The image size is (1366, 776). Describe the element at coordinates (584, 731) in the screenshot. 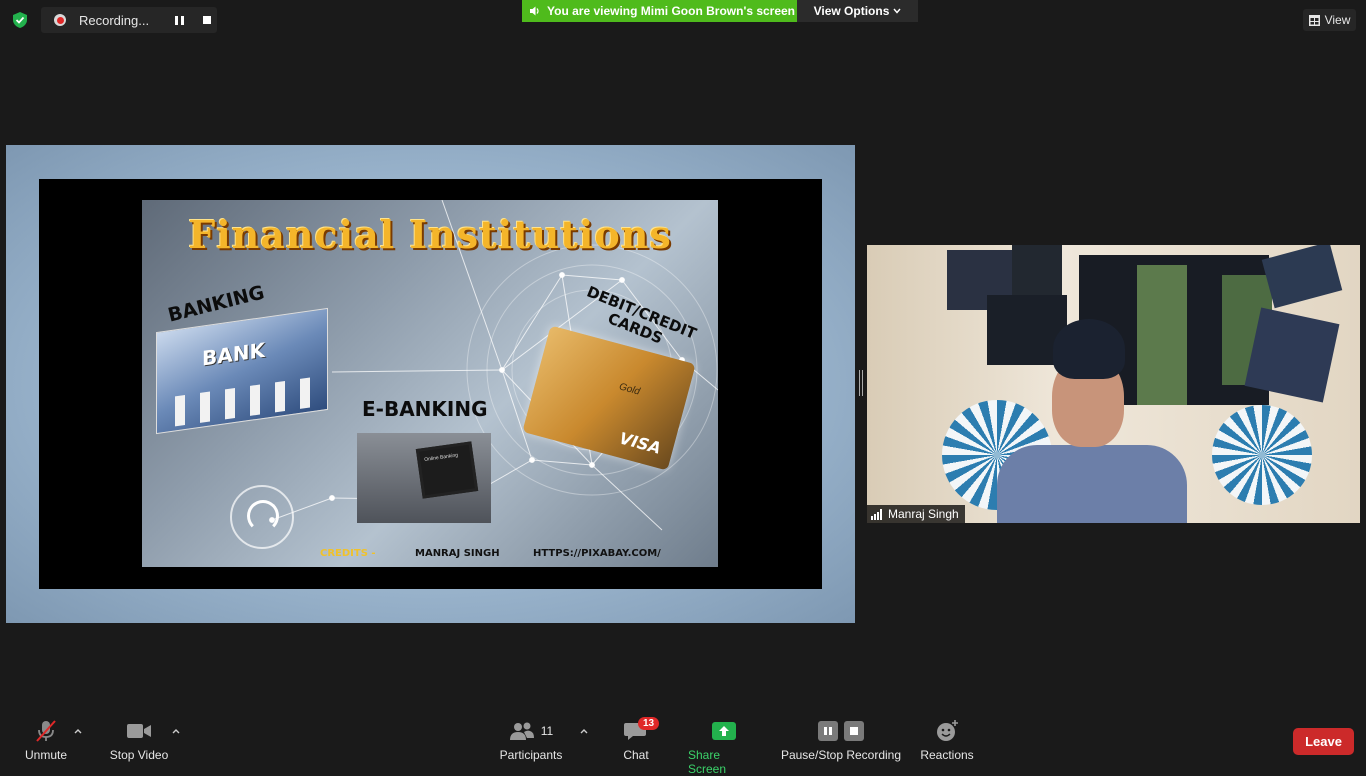

I see `participants-caret-icon` at that location.